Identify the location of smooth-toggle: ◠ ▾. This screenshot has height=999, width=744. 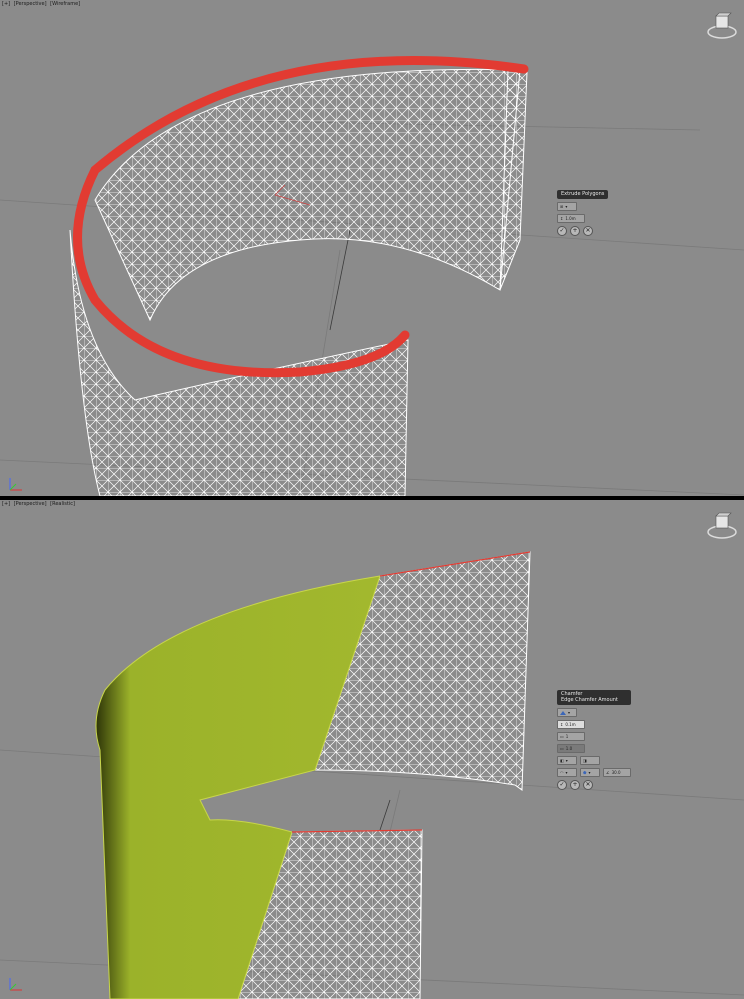
(567, 772).